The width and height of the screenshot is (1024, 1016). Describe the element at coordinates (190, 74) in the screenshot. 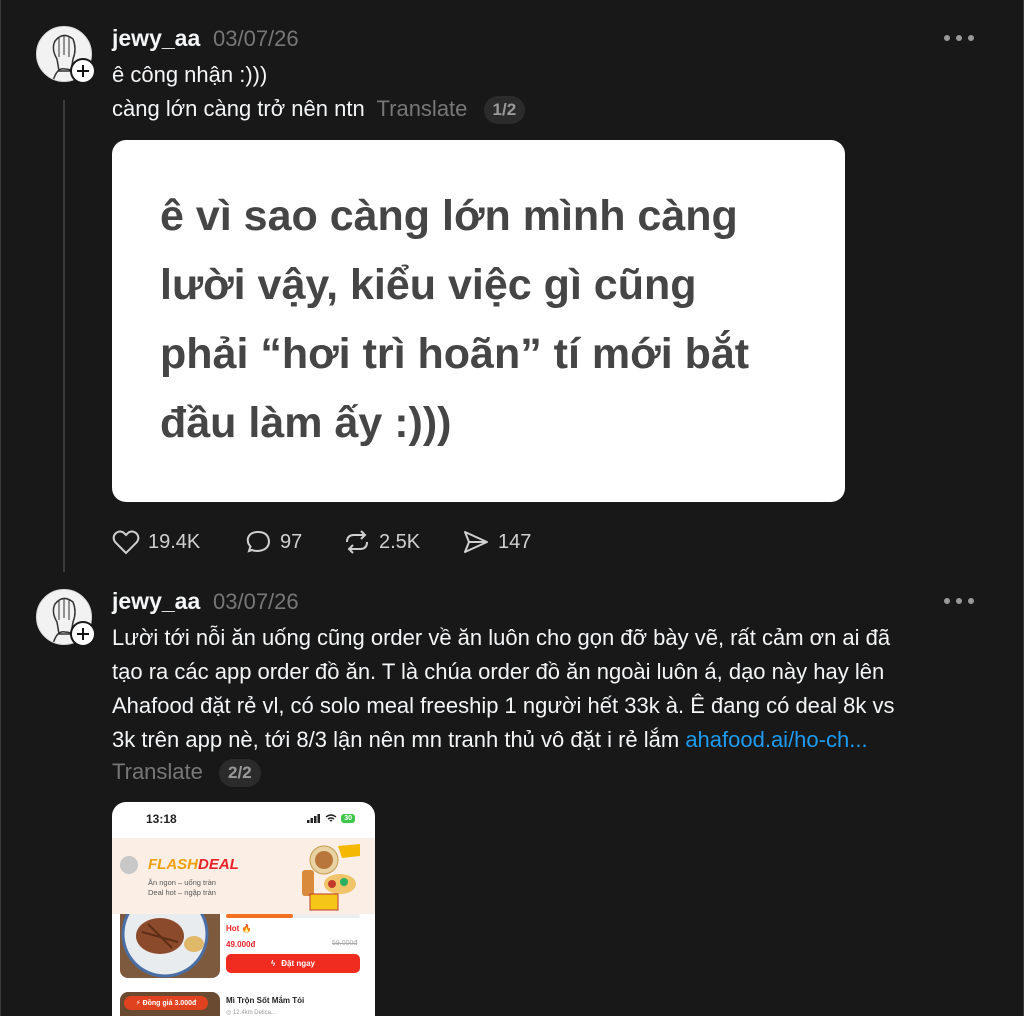

I see `post-text-line: ê công nhận :)))` at that location.